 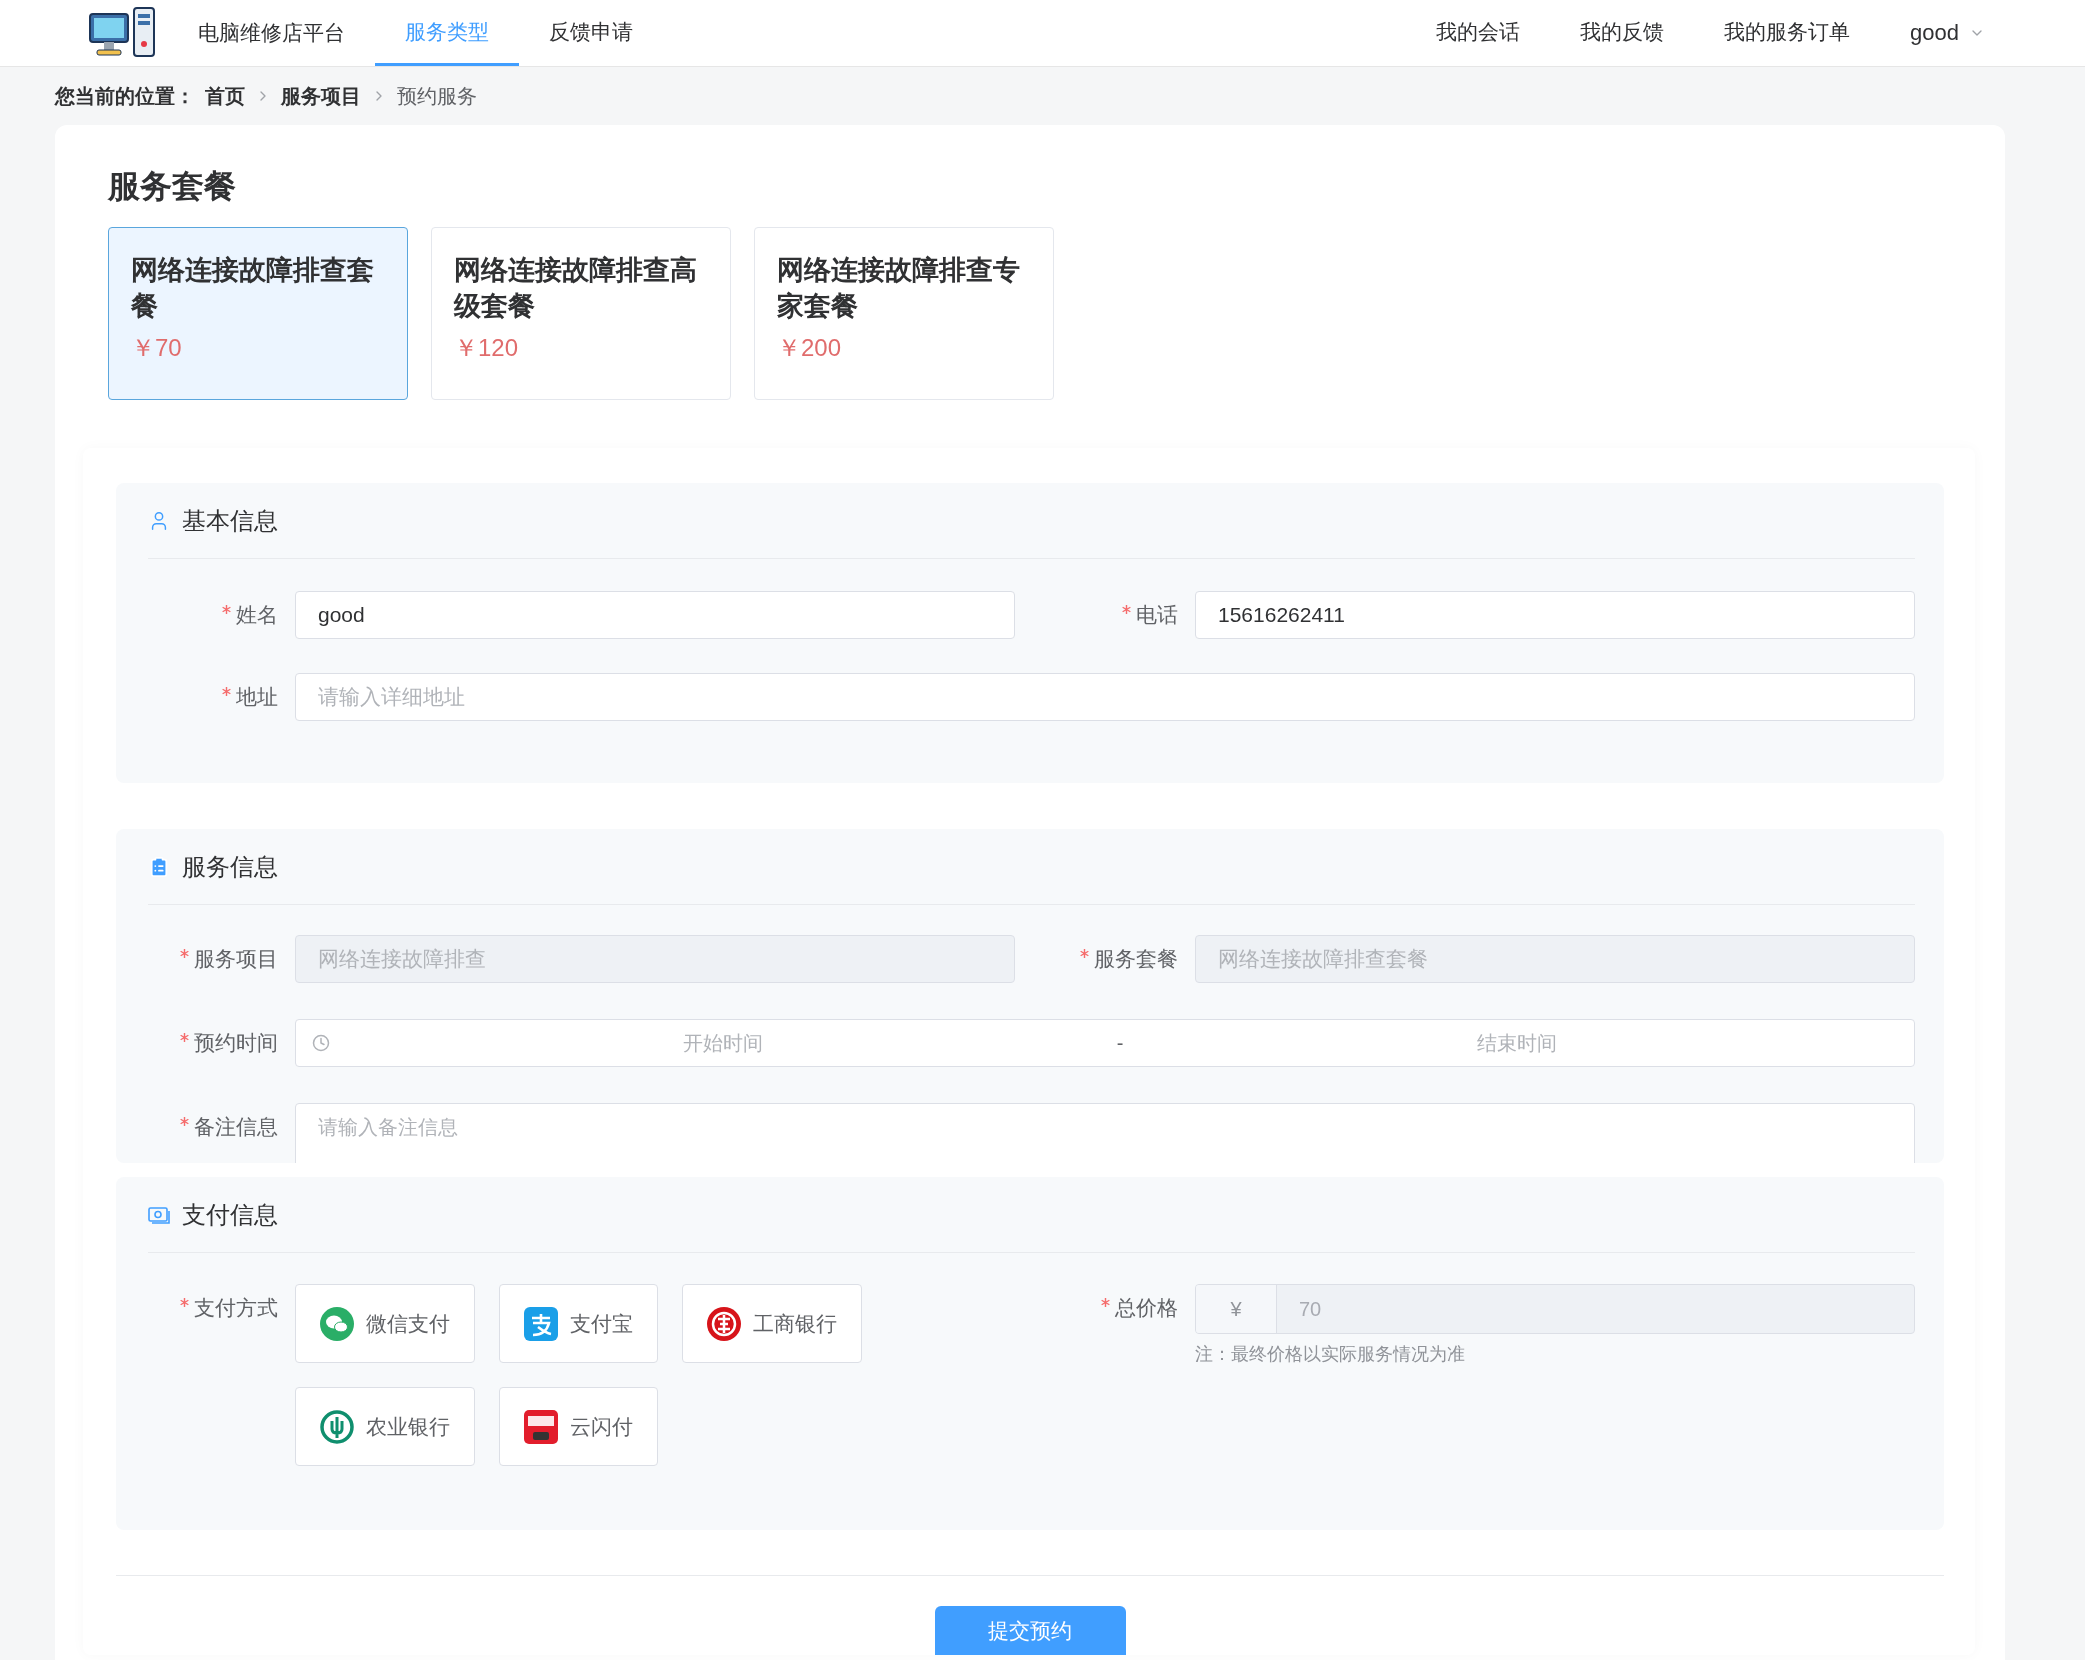 What do you see at coordinates (541, 1323) in the screenshot?
I see `pay-character-icon` at bounding box center [541, 1323].